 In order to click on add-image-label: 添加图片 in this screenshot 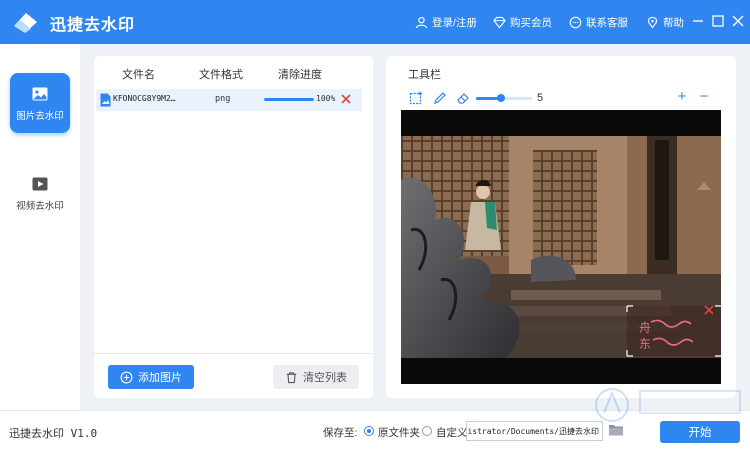, I will do `click(160, 378)`.